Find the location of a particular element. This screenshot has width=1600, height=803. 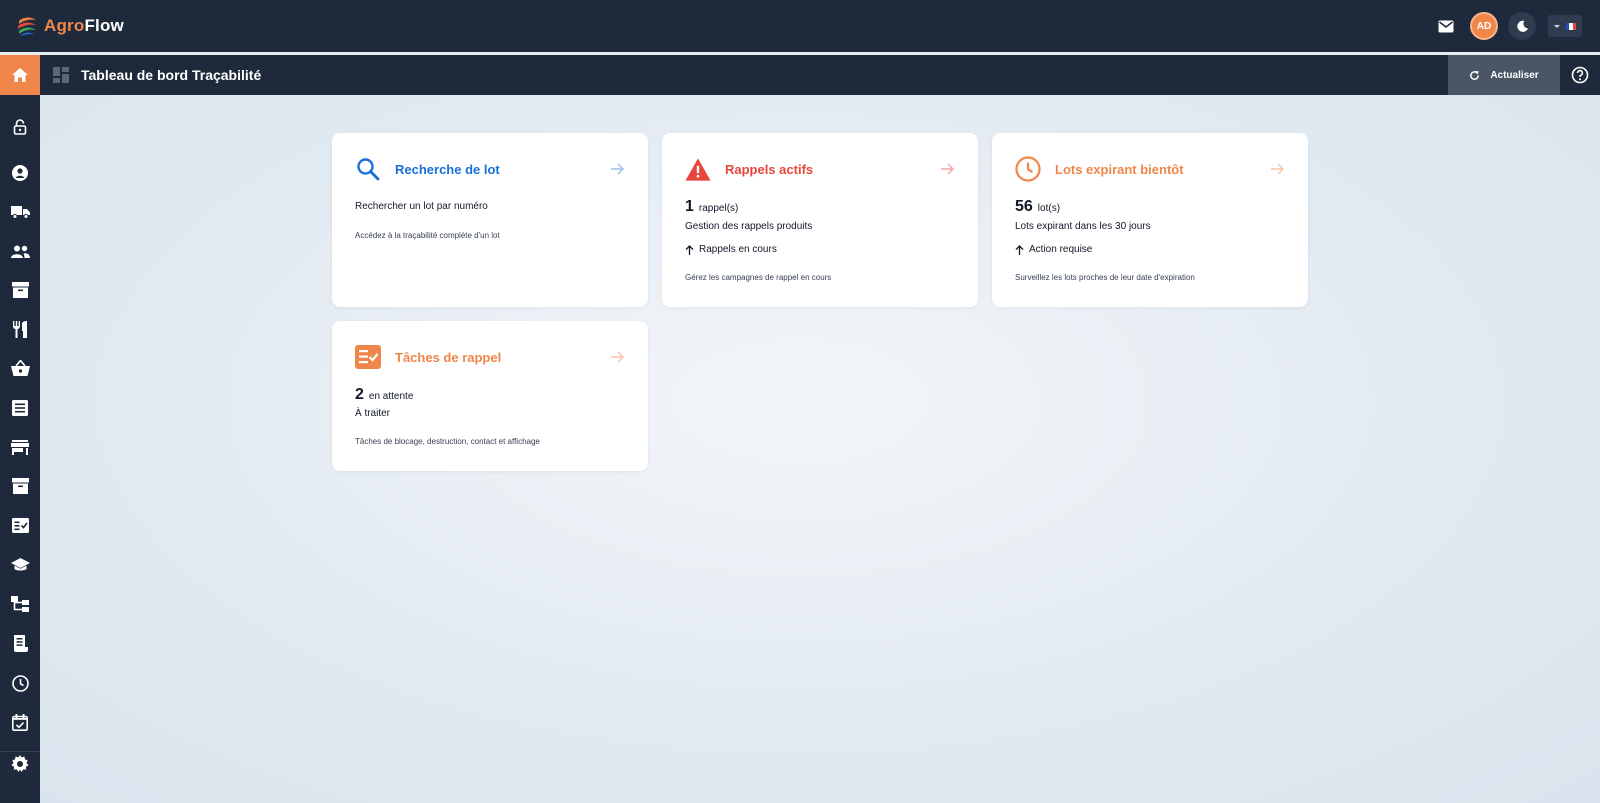

archive-icon is located at coordinates (20, 486).